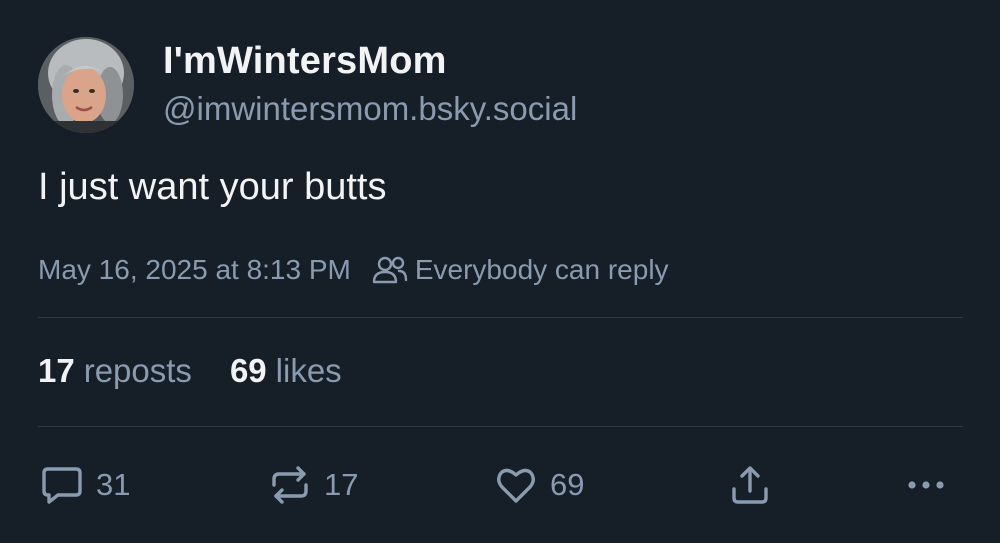 This screenshot has height=543, width=1000. I want to click on action-bar: 31 17 69, so click(500, 485).